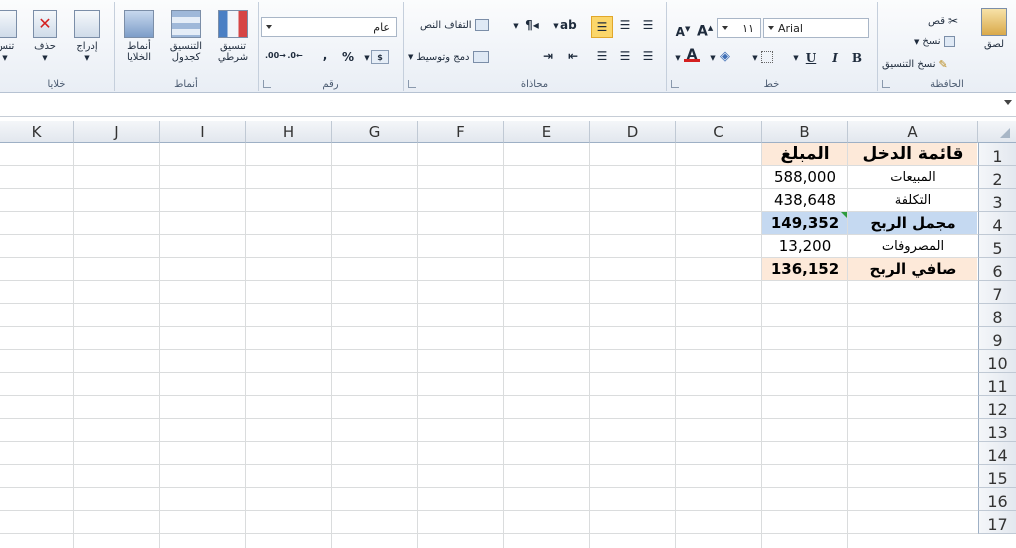  What do you see at coordinates (997, 292) in the screenshot?
I see `row-header-7: 7` at bounding box center [997, 292].